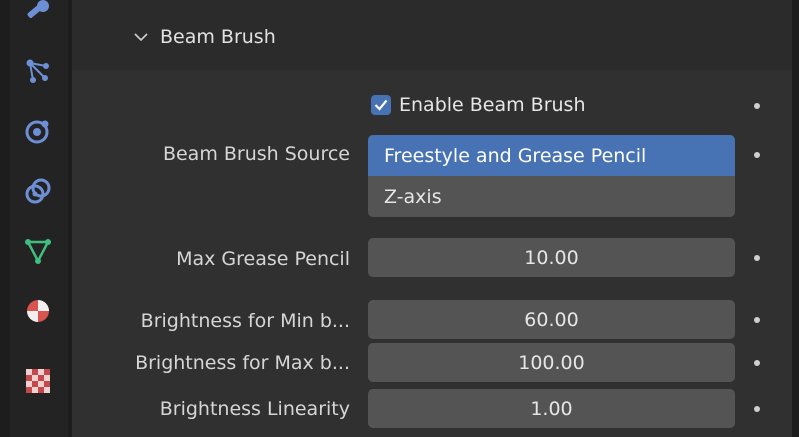 Image resolution: width=799 pixels, height=437 pixels. What do you see at coordinates (551, 196) in the screenshot?
I see `enum-option-z-axis: Z-axis` at bounding box center [551, 196].